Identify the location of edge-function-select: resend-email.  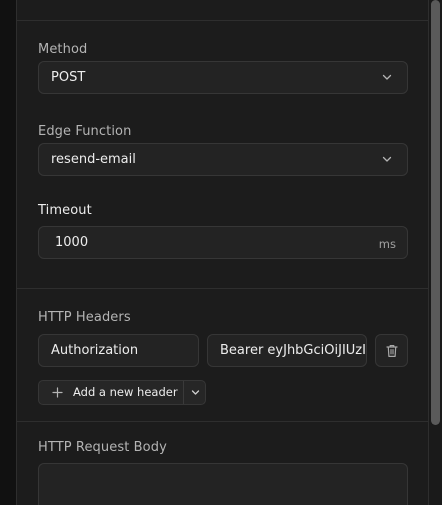
(223, 159).